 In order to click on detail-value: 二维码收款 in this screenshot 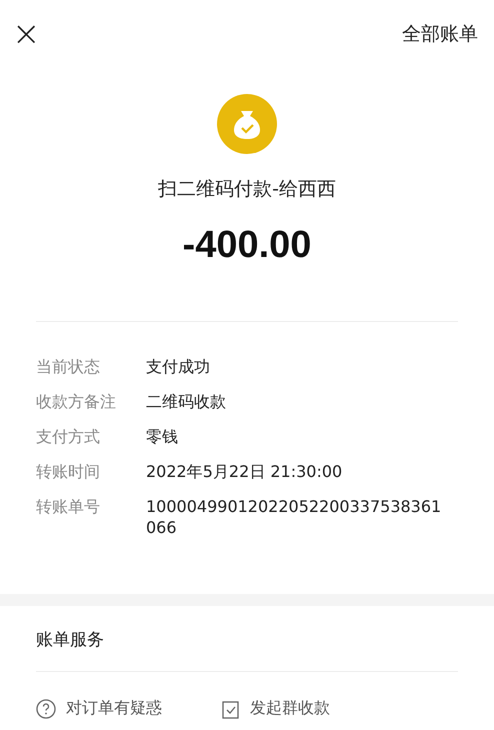, I will do `click(186, 401)`.